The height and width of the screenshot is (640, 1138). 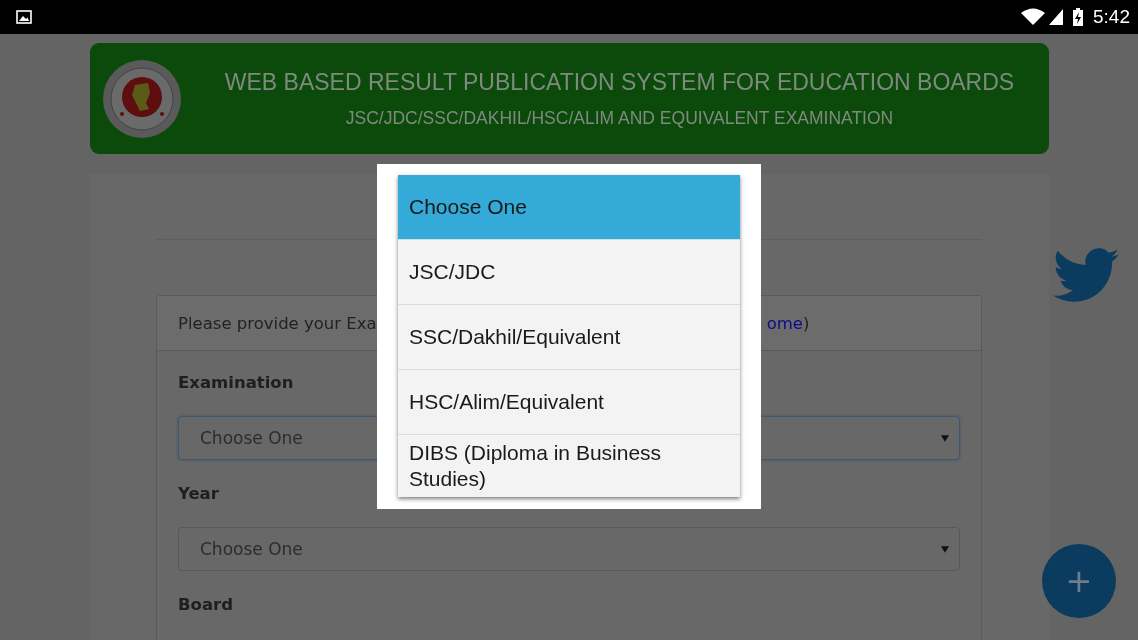 I want to click on panel-heading: Please provide your Exa, so click(x=277, y=323).